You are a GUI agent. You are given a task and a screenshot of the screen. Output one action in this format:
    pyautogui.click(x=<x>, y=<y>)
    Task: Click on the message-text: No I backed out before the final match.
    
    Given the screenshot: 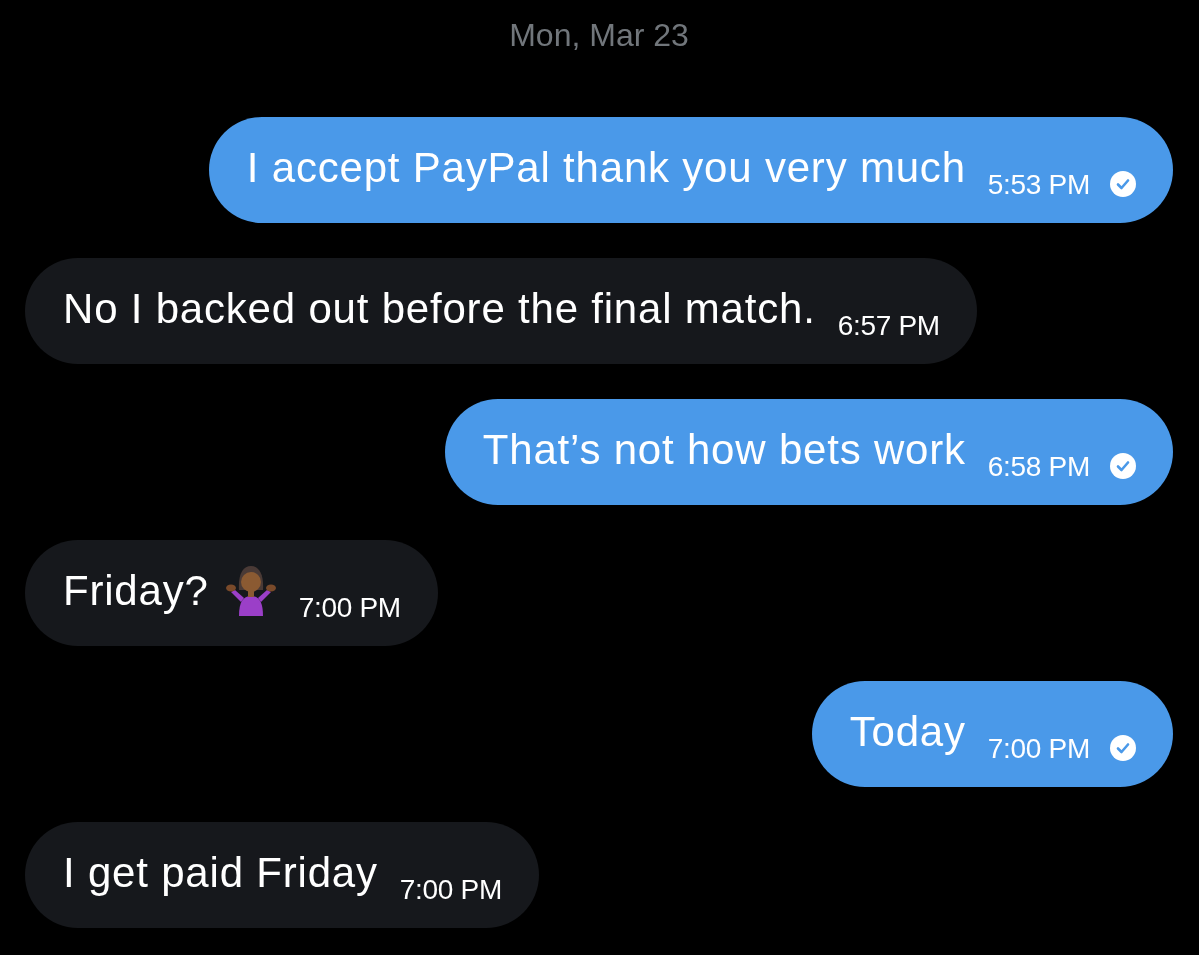 What is the action you would take?
    pyautogui.click(x=439, y=309)
    